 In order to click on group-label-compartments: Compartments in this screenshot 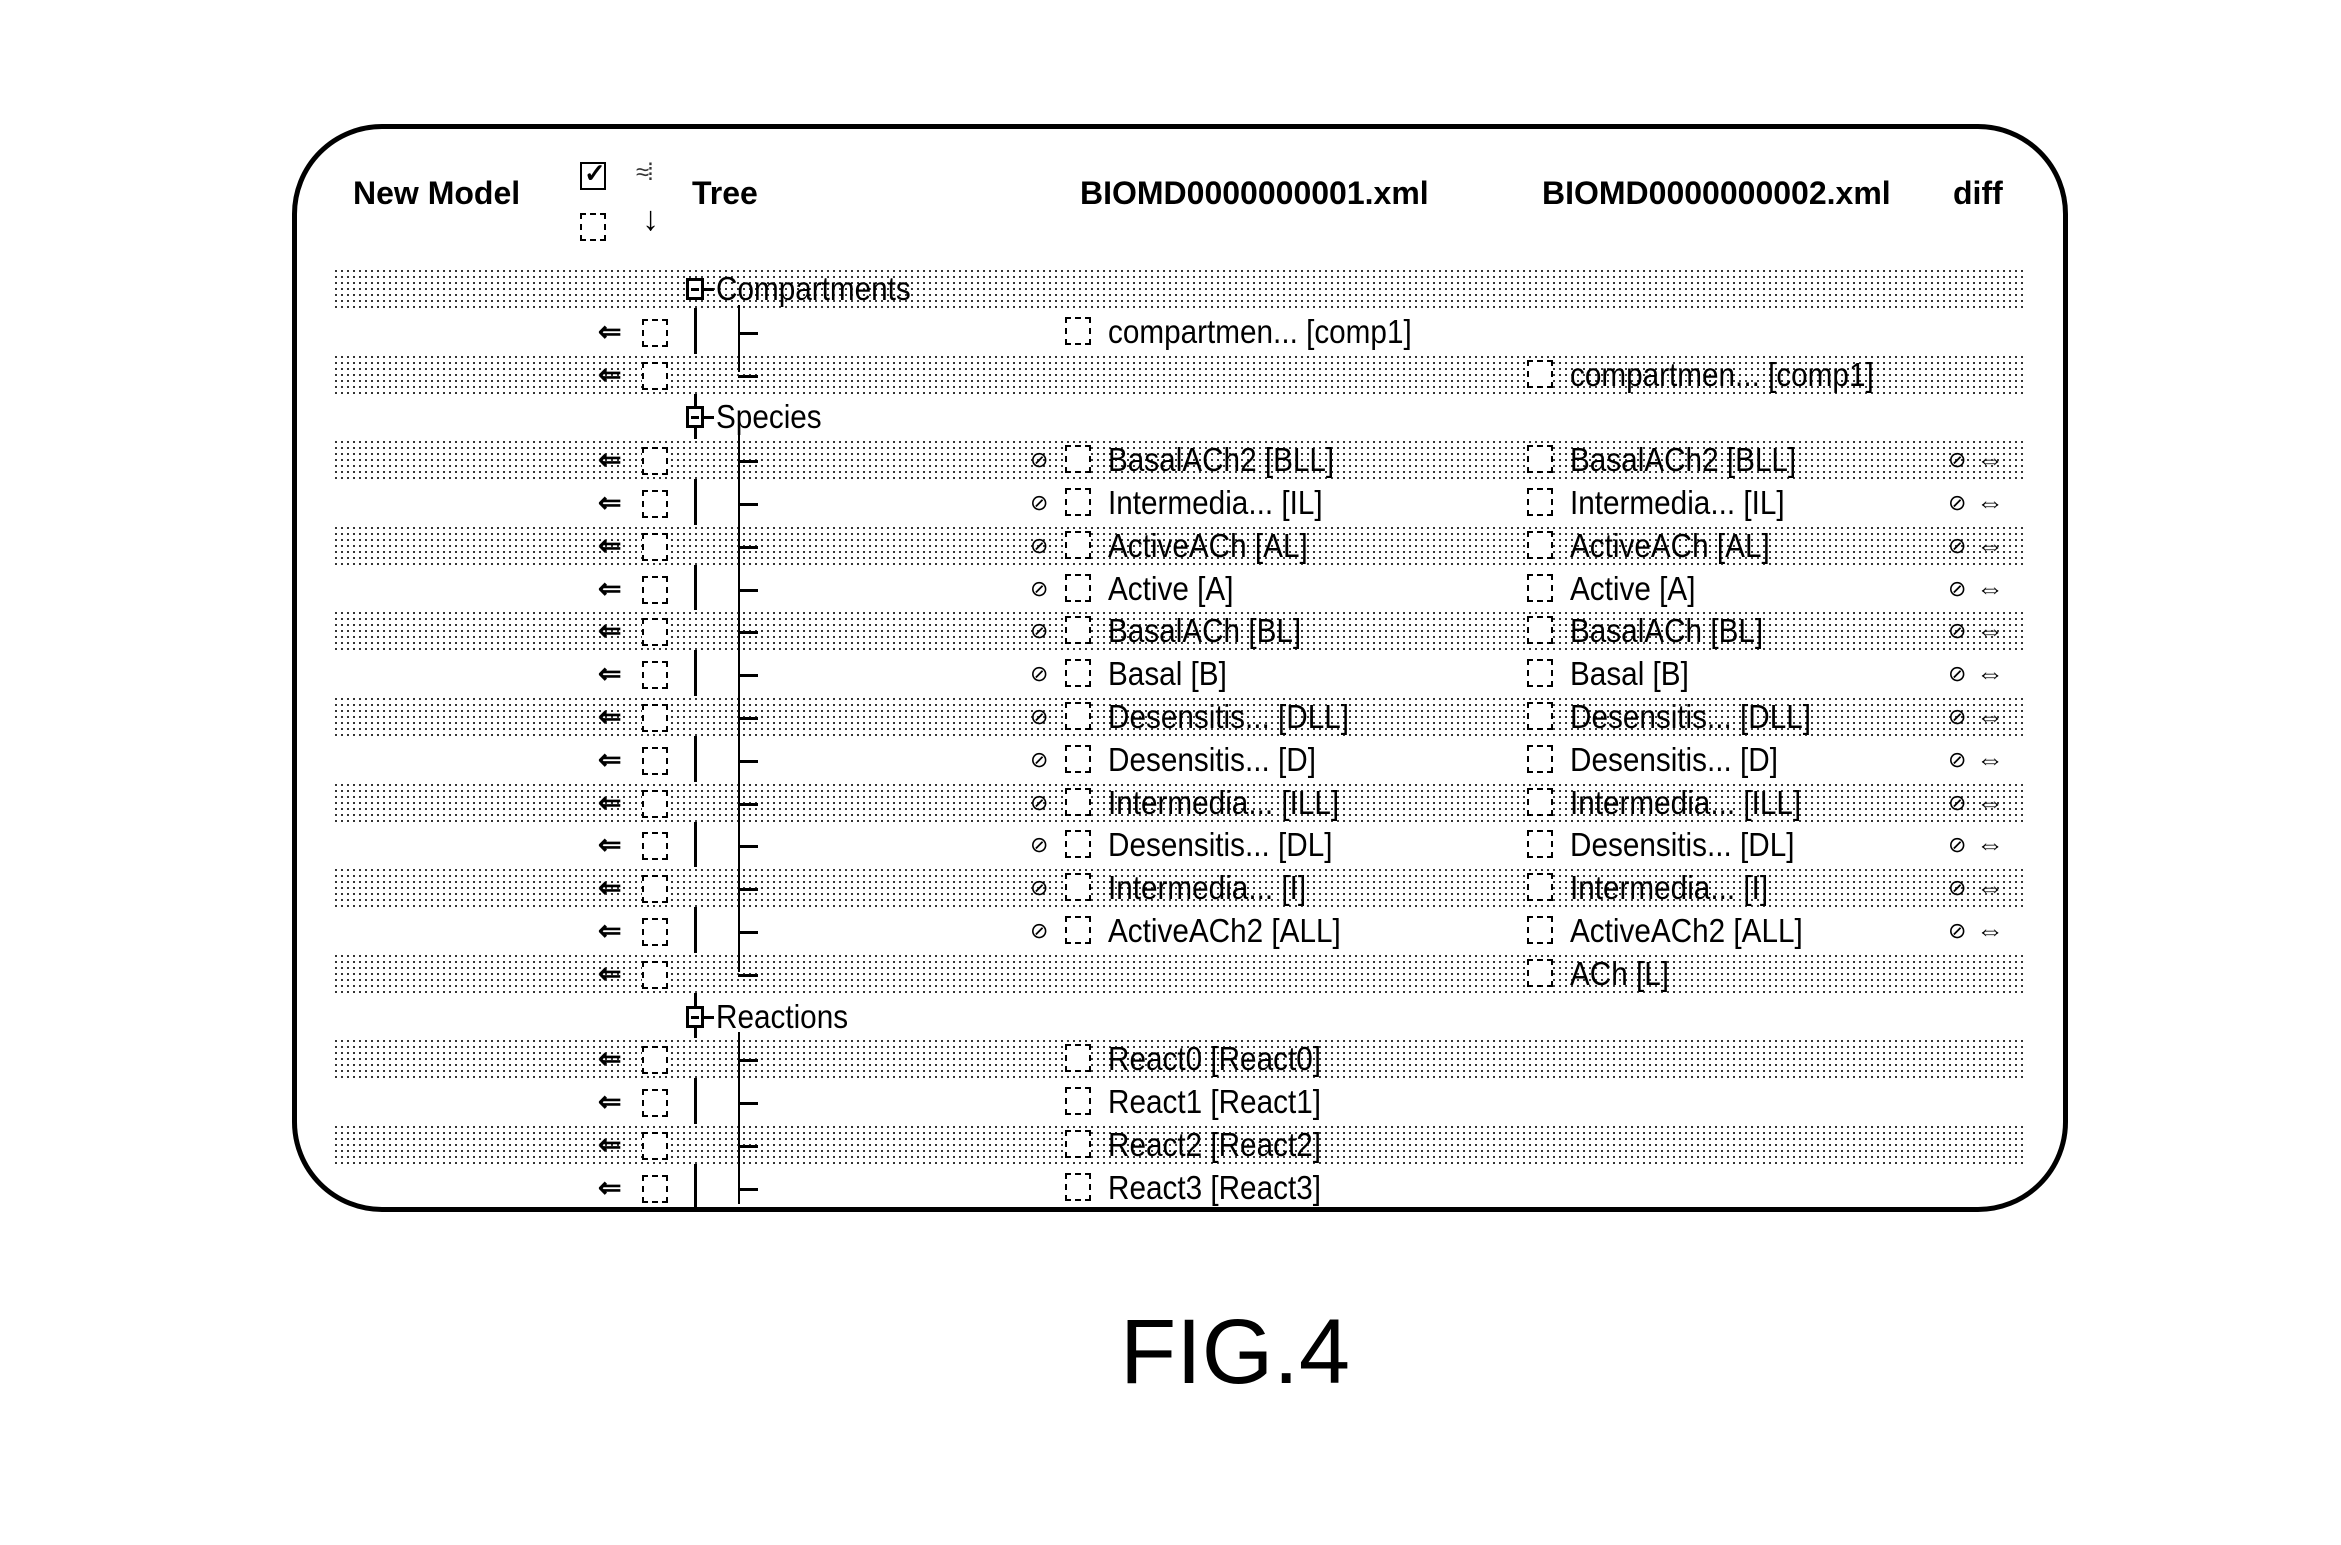, I will do `click(813, 289)`.